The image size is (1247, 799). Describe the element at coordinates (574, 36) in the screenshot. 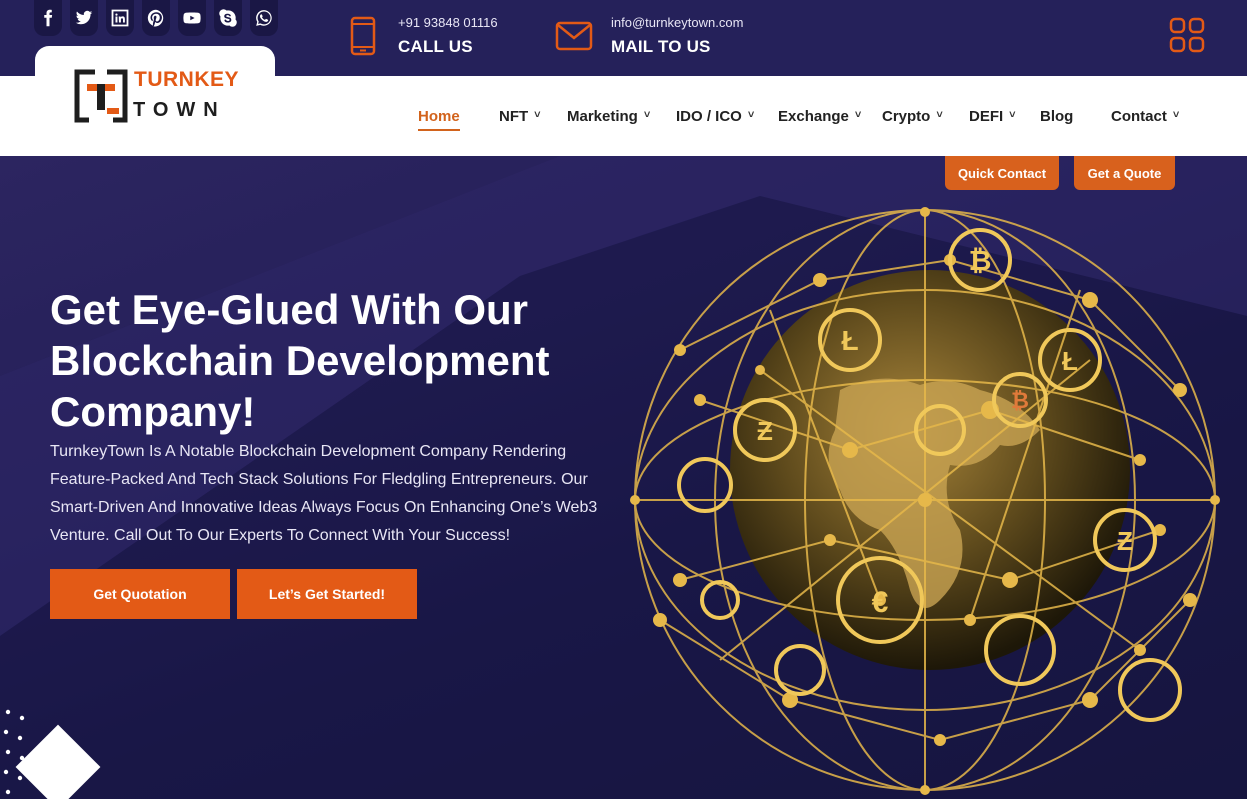

I see `mail-icon` at that location.